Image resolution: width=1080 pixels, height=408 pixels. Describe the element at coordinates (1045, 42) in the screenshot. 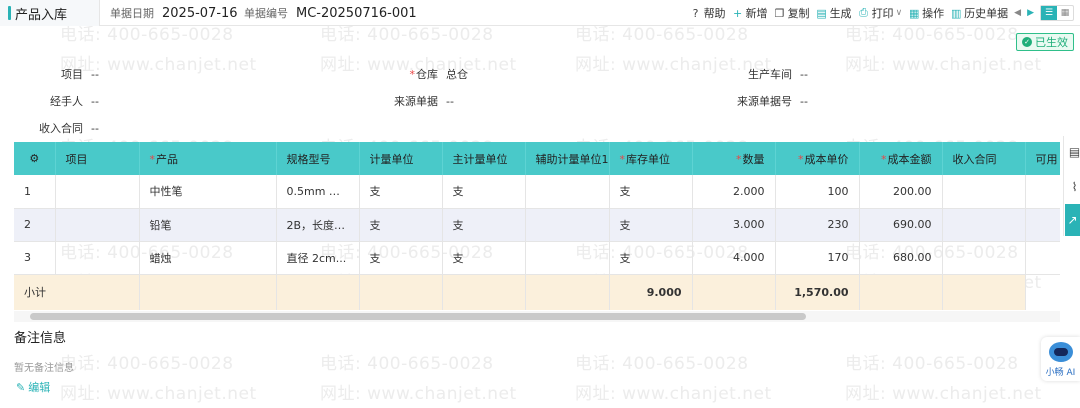

I see `status-badge: ✓ 已生效` at that location.